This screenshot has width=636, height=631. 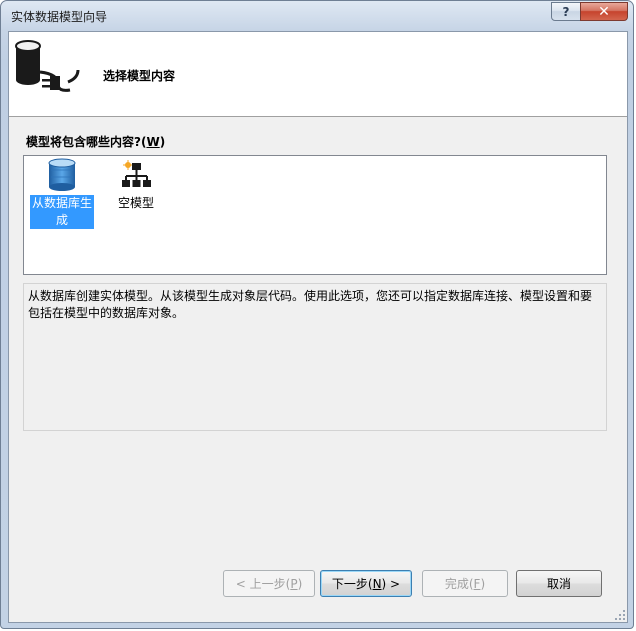 I want to click on title-bar: 实体数据模型向导 ? ✕, so click(x=317, y=16).